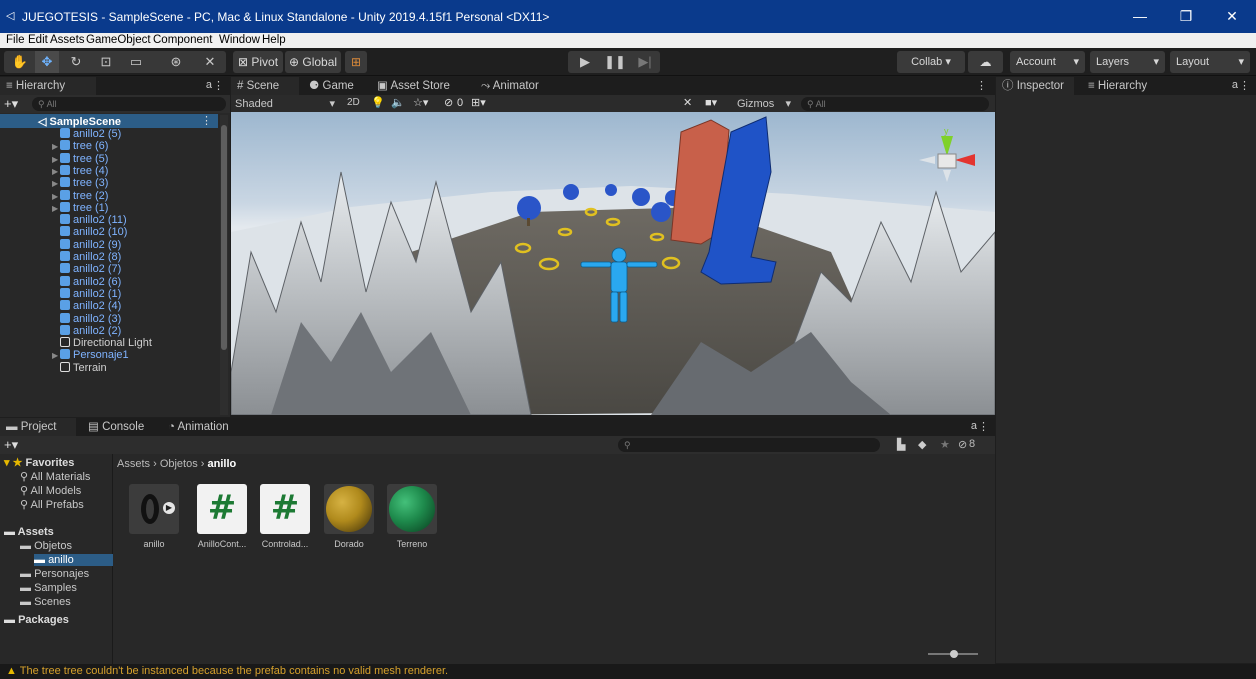  Describe the element at coordinates (66, 476) in the screenshot. I see `favorite-item: ⚲ All Materials` at that location.